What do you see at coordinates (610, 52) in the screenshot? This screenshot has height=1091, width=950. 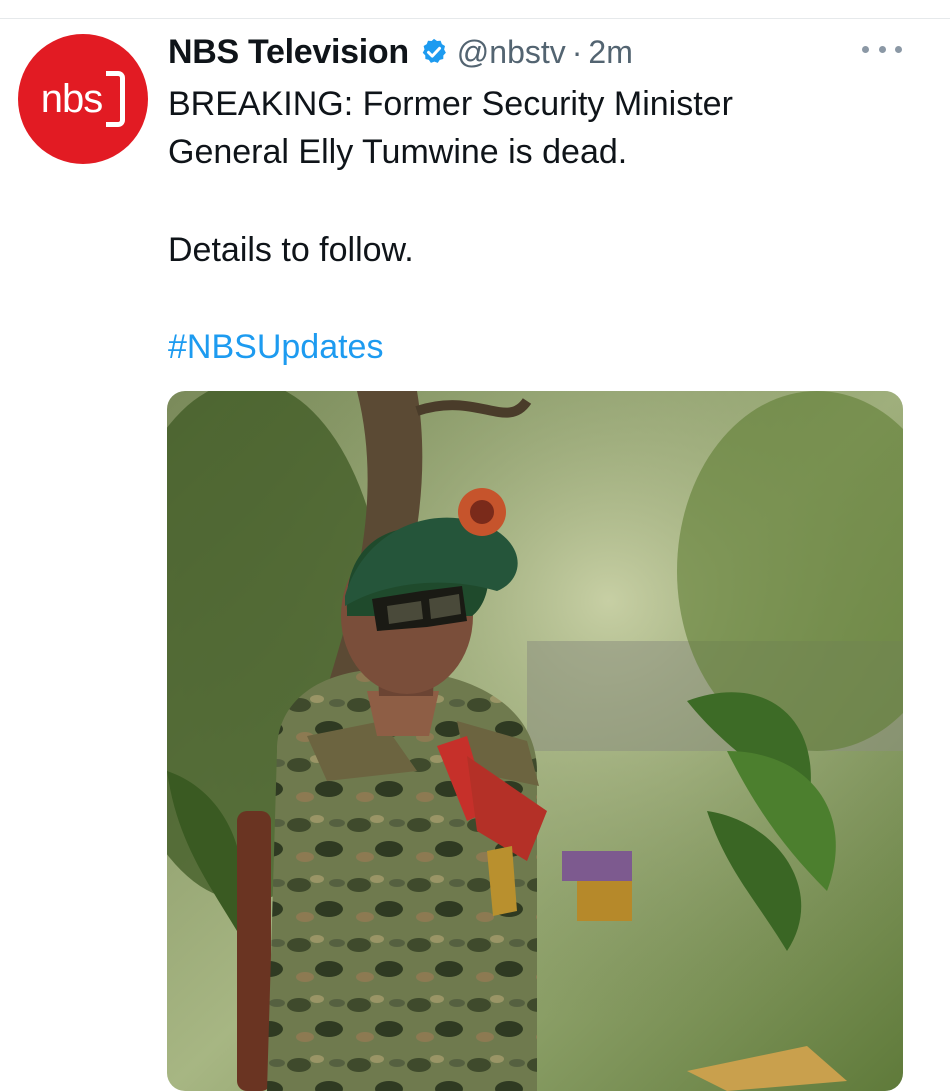 I see `timestamp: 2m` at bounding box center [610, 52].